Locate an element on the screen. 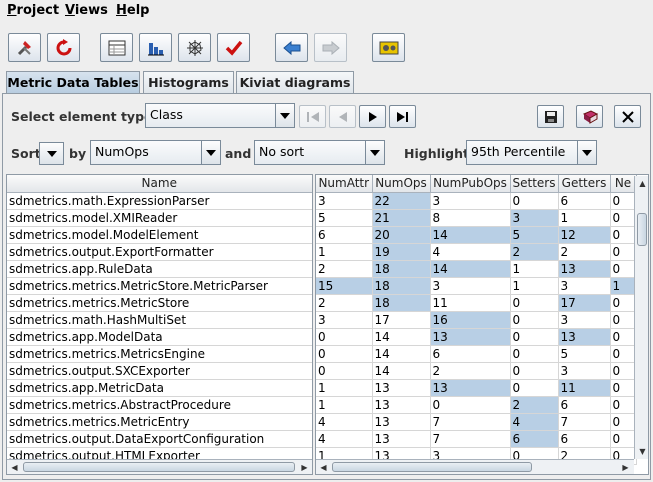 The width and height of the screenshot is (653, 482). refresh-button is located at coordinates (63, 47).